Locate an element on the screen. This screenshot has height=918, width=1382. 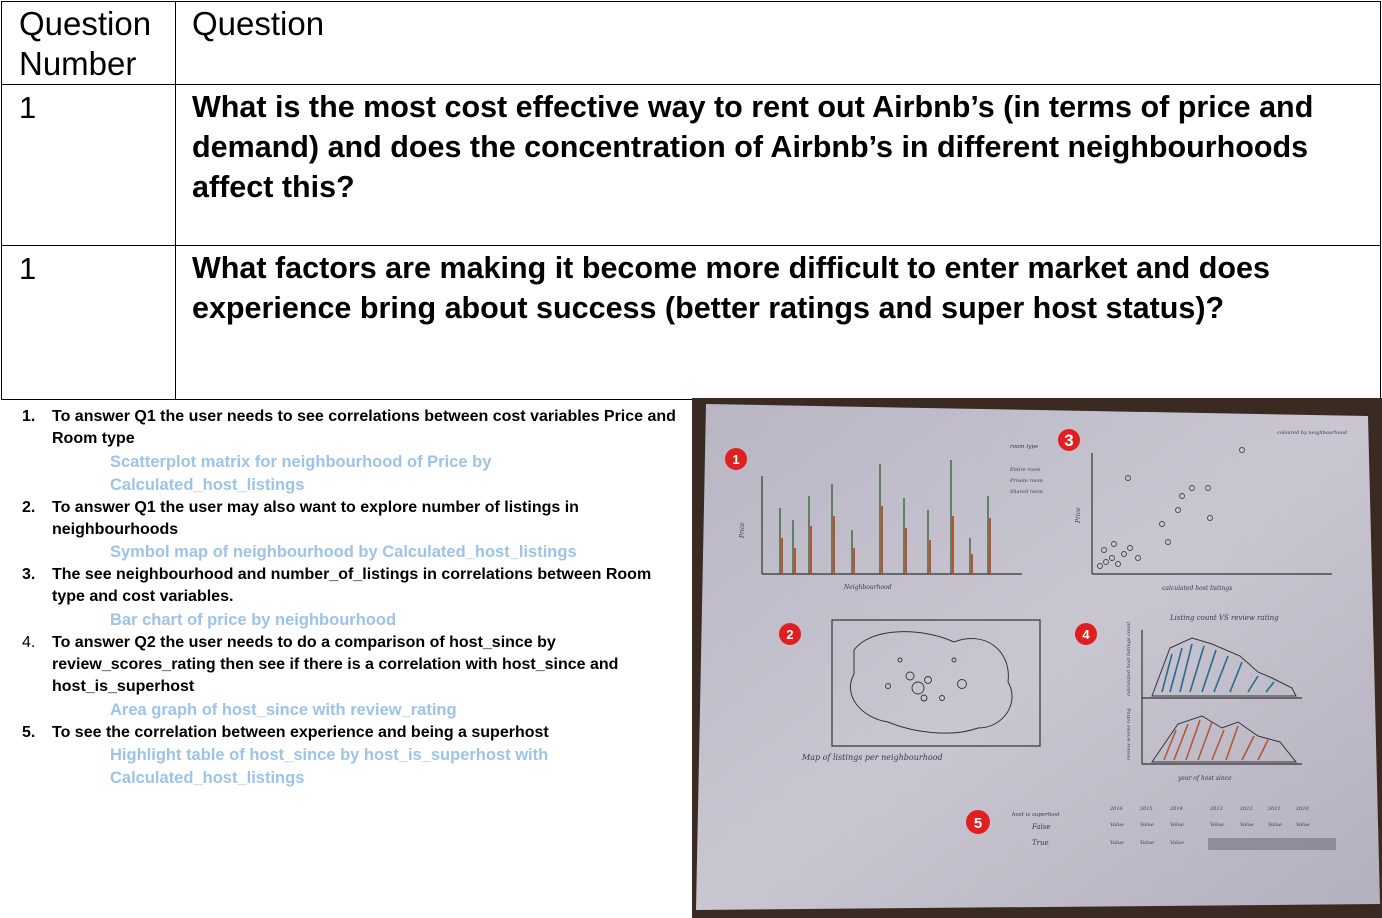
scatter-y-label: Price is located at coordinates (1078, 515).